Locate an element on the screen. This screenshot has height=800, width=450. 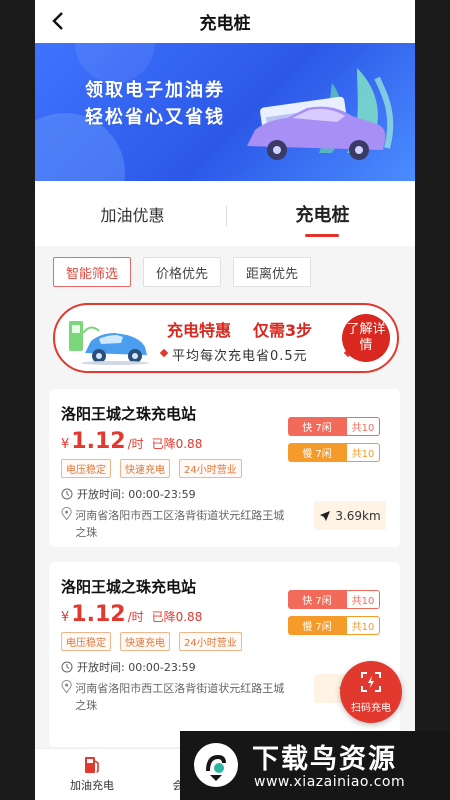
page-title: 充电桩 is located at coordinates (225, 24).